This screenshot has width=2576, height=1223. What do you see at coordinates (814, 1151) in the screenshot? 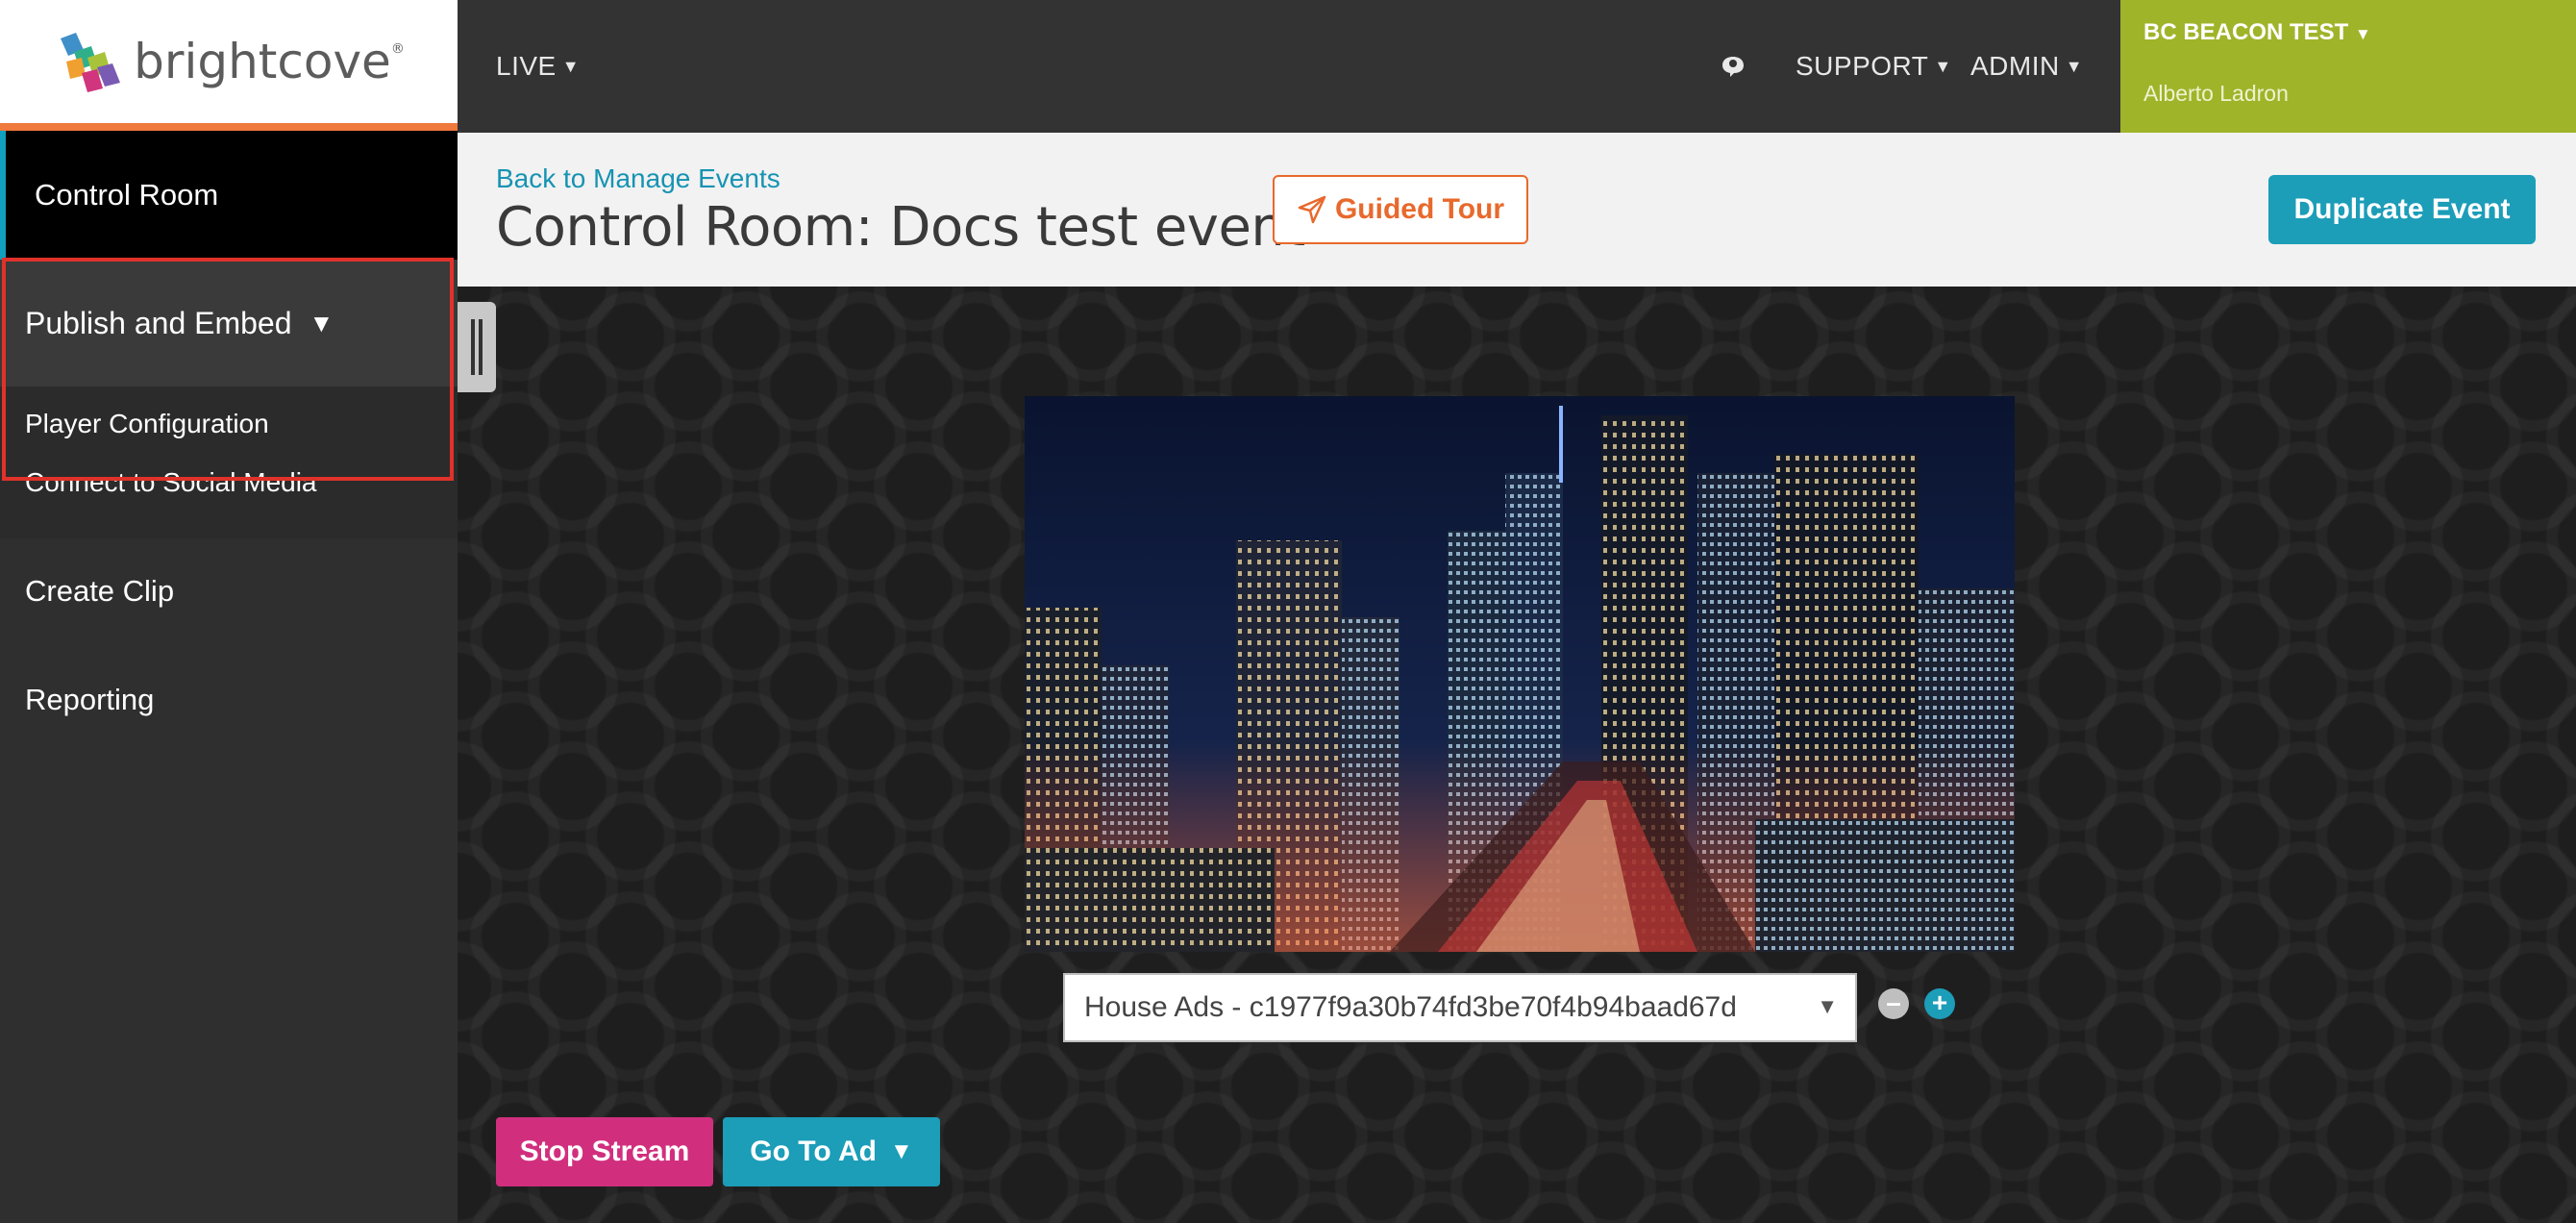
I see `go-to-ad-label: Go To Ad` at bounding box center [814, 1151].